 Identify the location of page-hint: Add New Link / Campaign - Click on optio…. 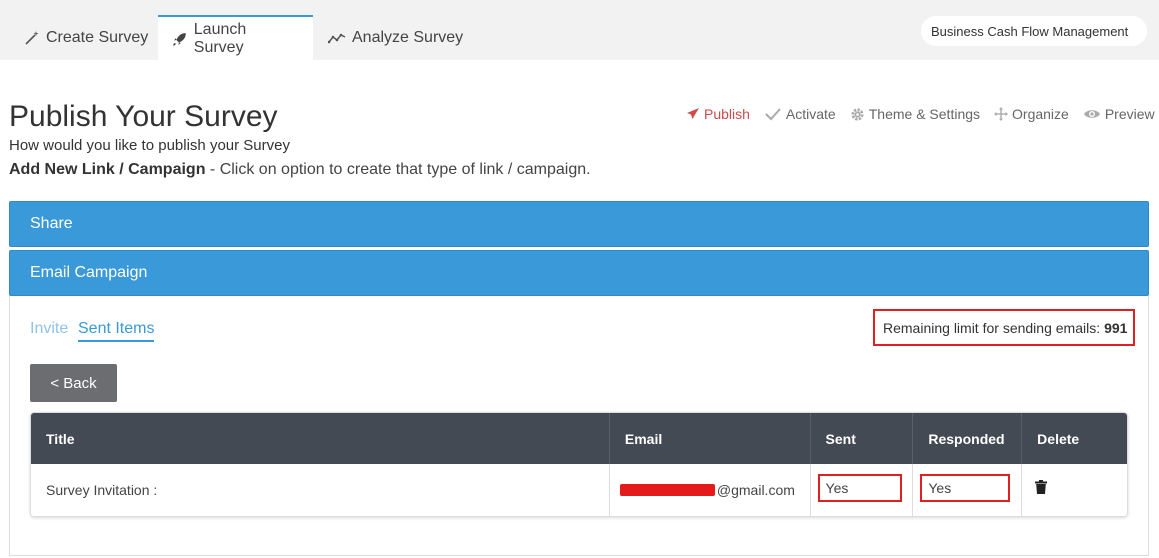
(300, 170).